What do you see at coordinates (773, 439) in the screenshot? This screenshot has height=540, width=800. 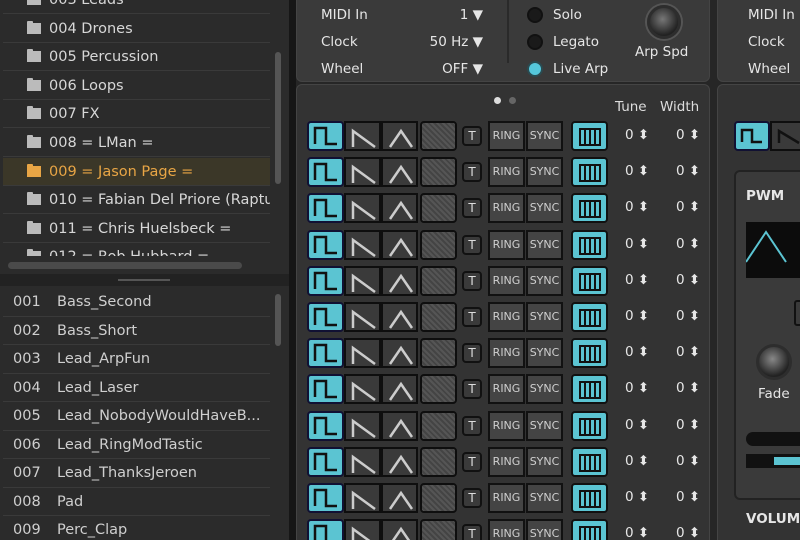 I see `slider-track` at bounding box center [773, 439].